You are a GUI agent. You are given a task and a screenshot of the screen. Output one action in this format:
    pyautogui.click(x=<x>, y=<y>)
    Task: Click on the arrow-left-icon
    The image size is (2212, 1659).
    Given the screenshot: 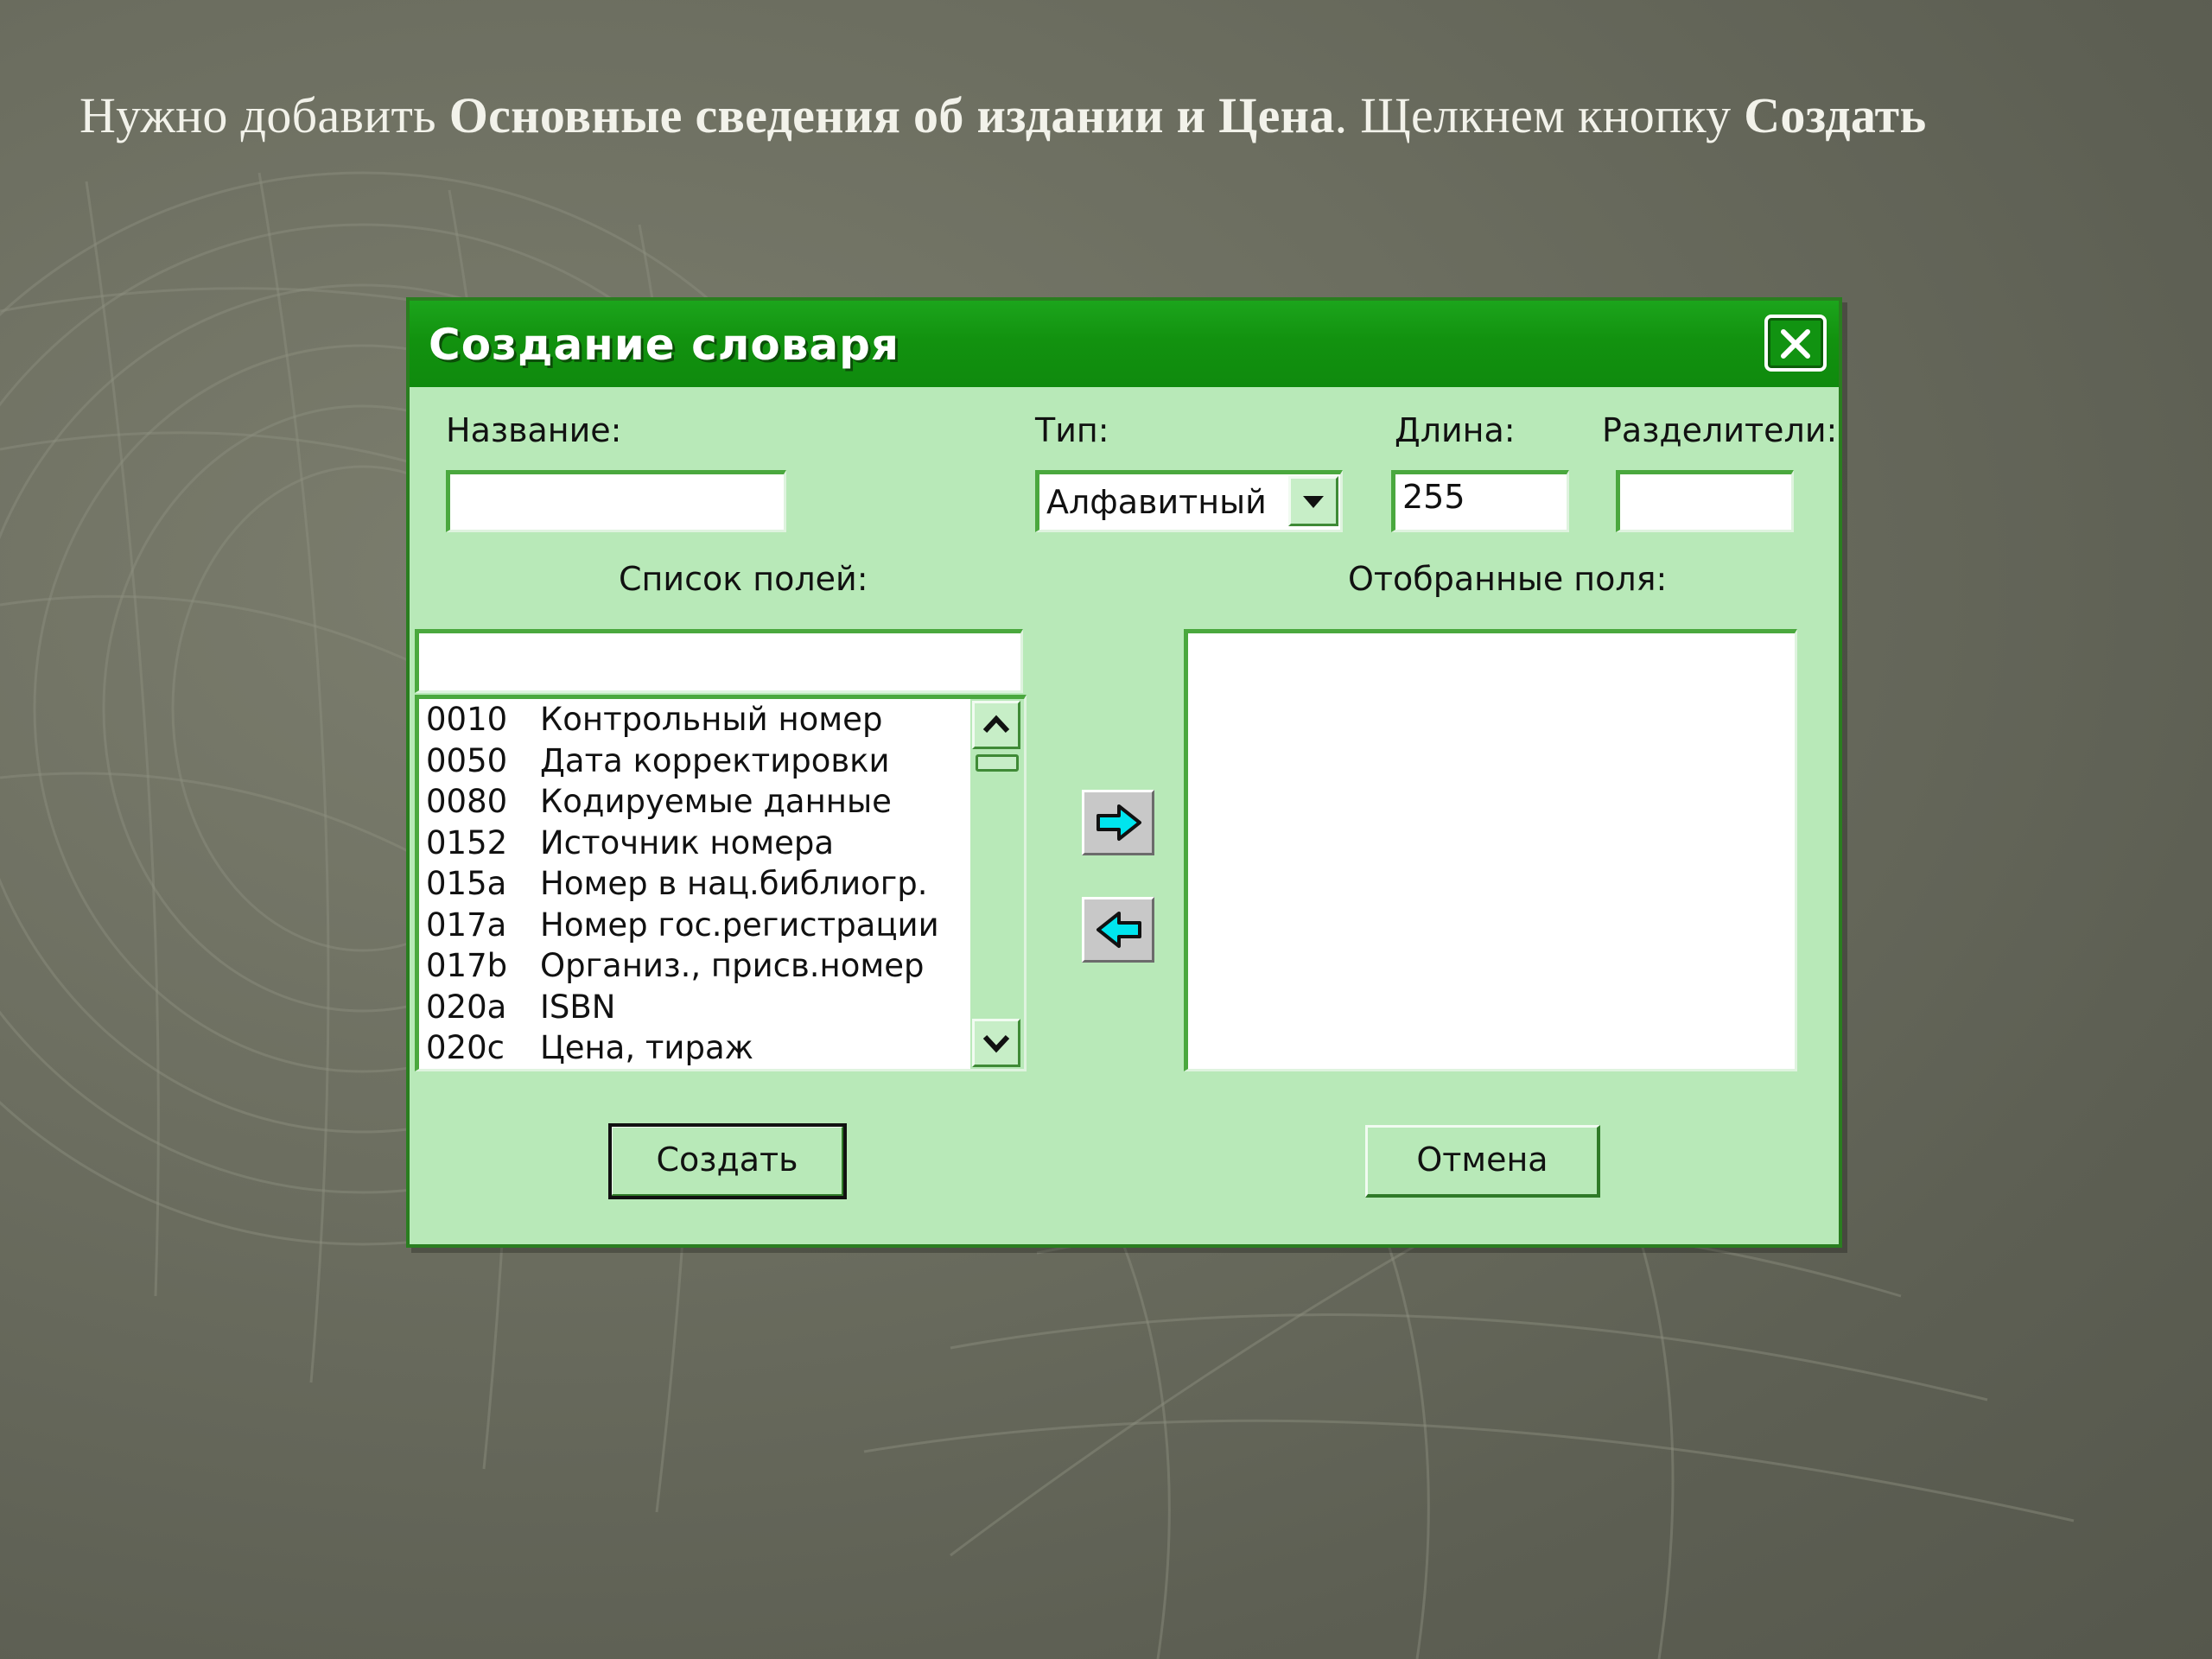 What is the action you would take?
    pyautogui.click(x=1118, y=930)
    